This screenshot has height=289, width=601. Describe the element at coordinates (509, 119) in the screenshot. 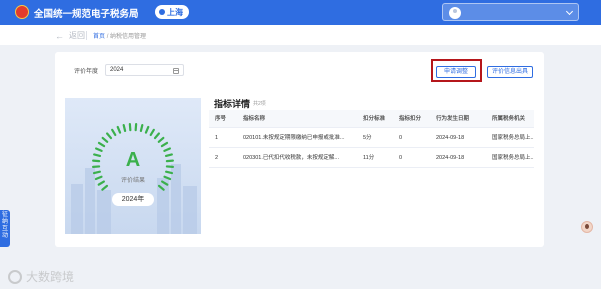

I see `col-header-authority: 所属税务机关` at that location.